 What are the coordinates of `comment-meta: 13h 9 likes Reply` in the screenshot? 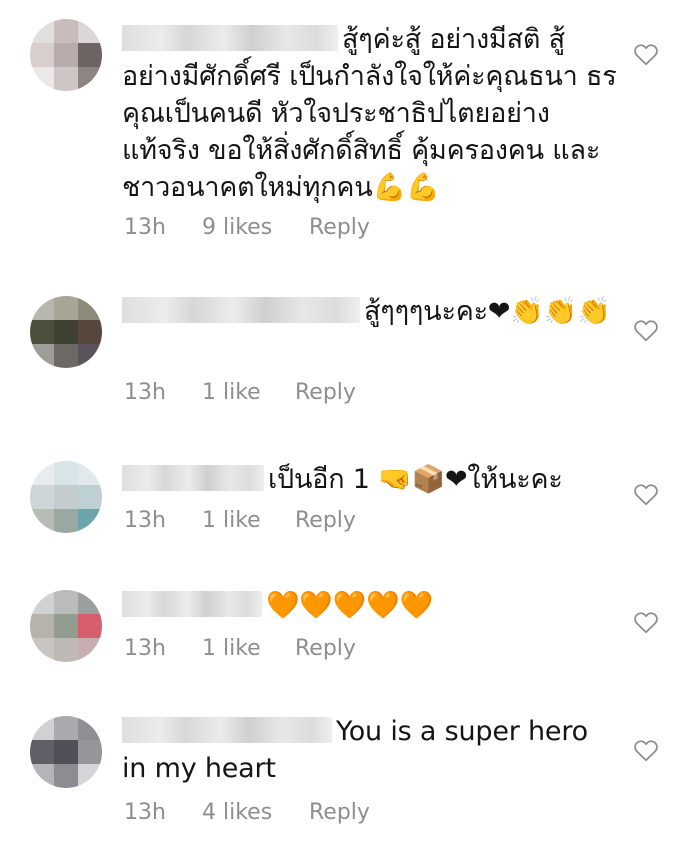 It's located at (322, 229).